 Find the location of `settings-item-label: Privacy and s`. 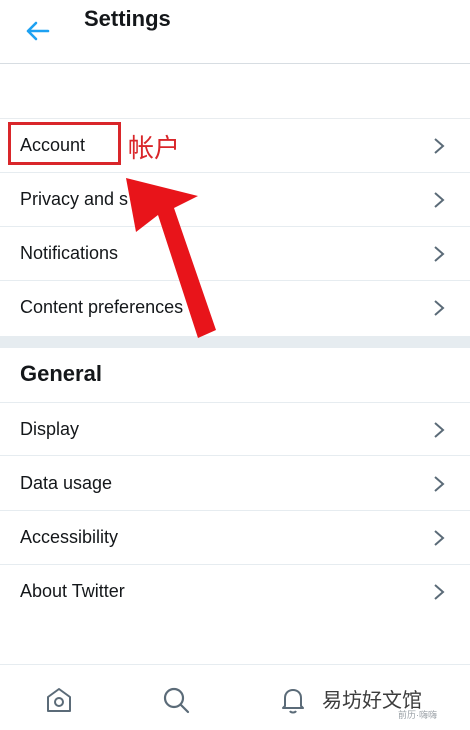

settings-item-label: Privacy and s is located at coordinates (74, 199).